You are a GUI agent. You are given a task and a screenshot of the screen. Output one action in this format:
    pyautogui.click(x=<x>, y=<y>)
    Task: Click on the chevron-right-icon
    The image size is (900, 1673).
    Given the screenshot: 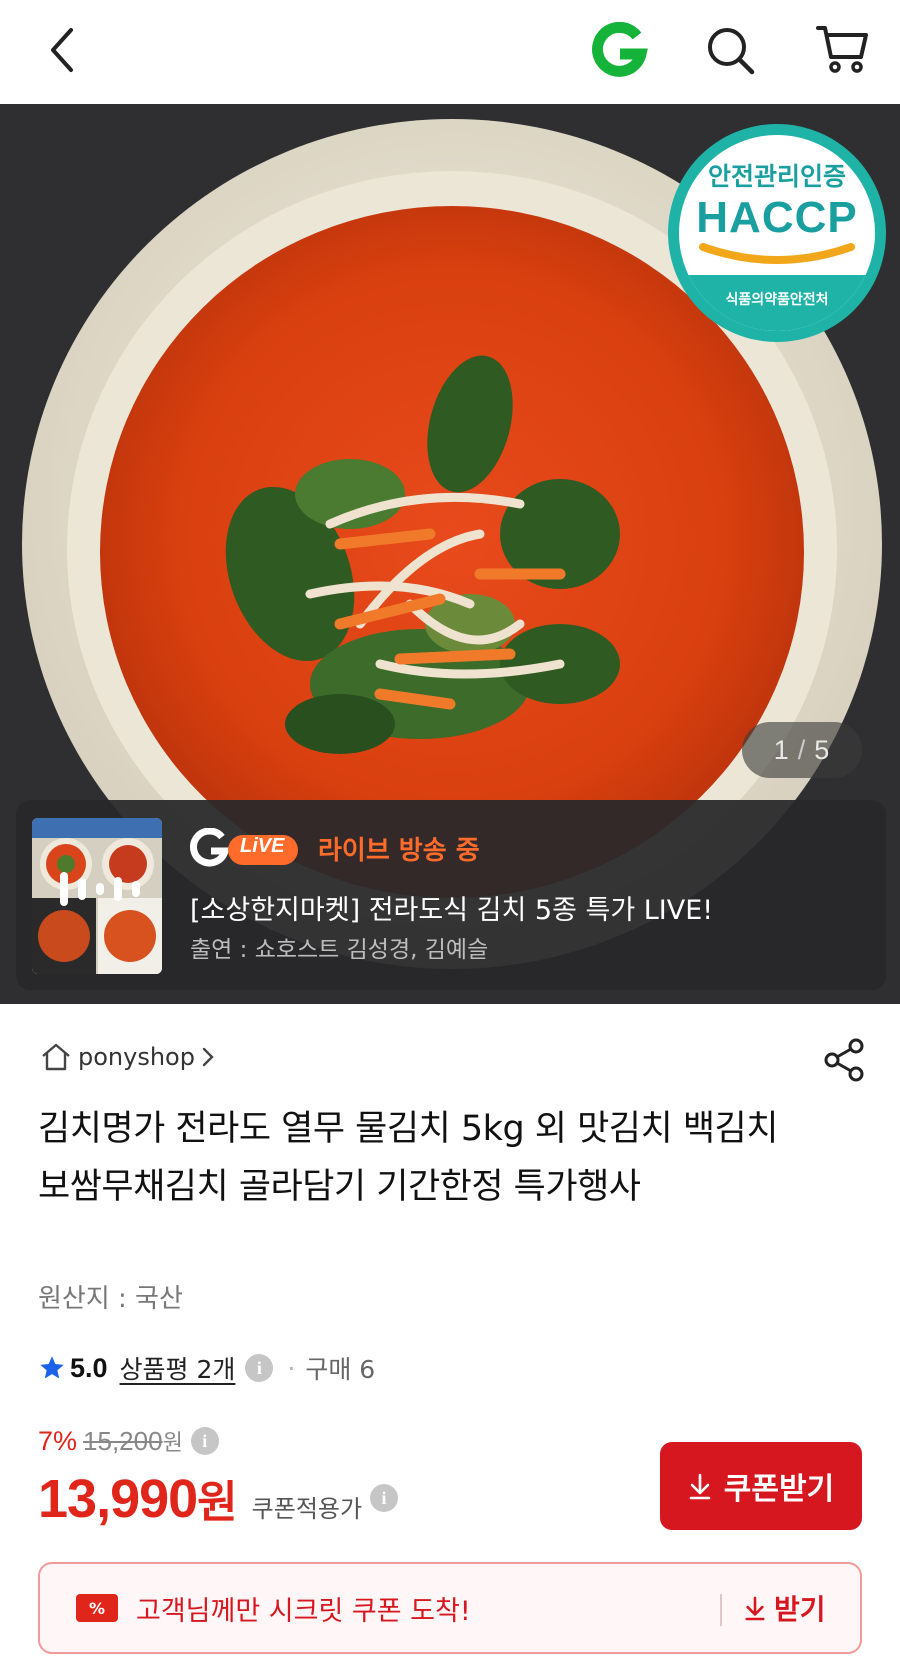 What is the action you would take?
    pyautogui.click(x=208, y=1057)
    